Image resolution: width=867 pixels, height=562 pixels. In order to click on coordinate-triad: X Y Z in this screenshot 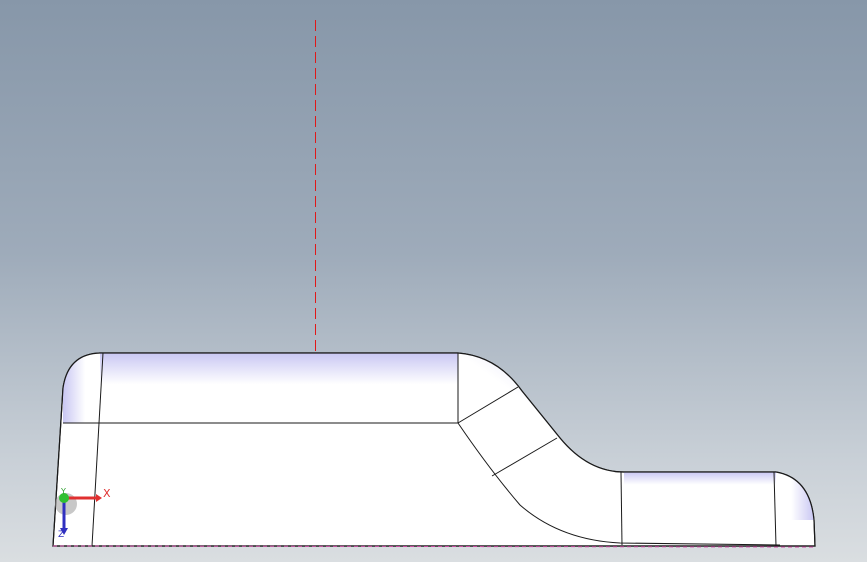, I will do `click(82, 514)`.